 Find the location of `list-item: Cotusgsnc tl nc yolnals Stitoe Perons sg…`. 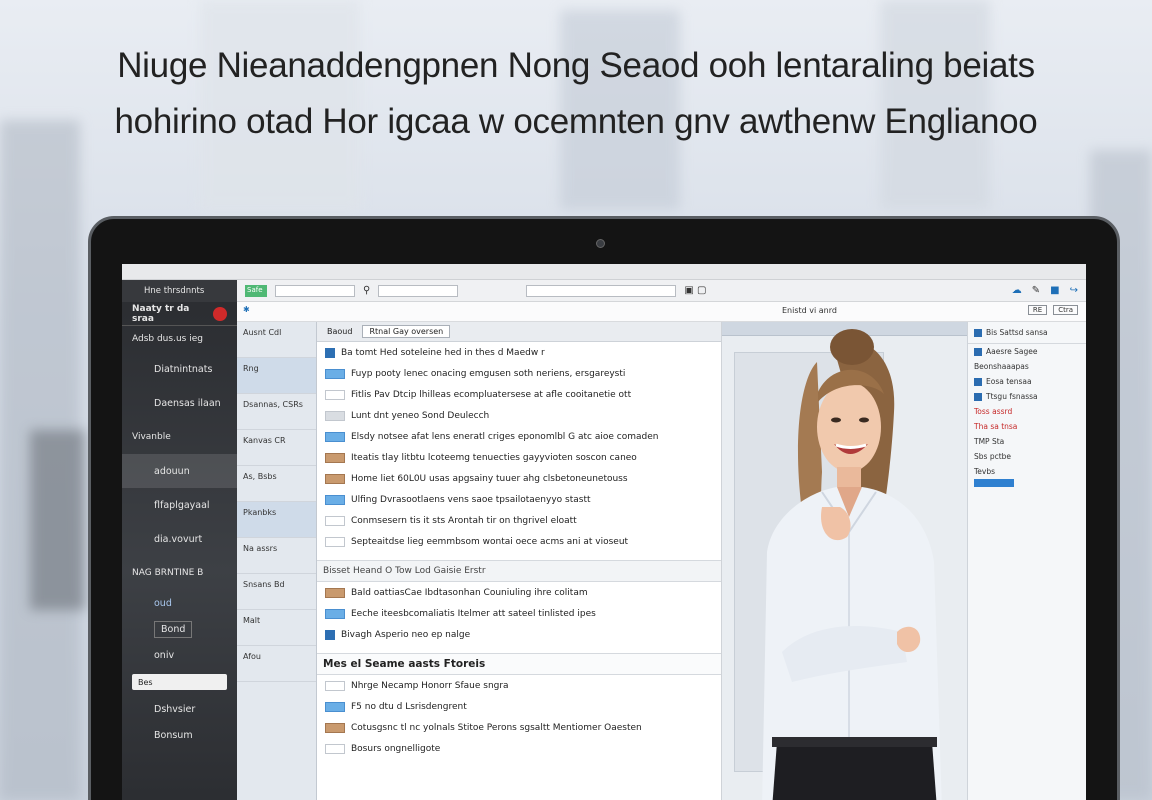

list-item: Cotusgsnc tl nc yolnals Stitoe Perons sg… is located at coordinates (519, 727).